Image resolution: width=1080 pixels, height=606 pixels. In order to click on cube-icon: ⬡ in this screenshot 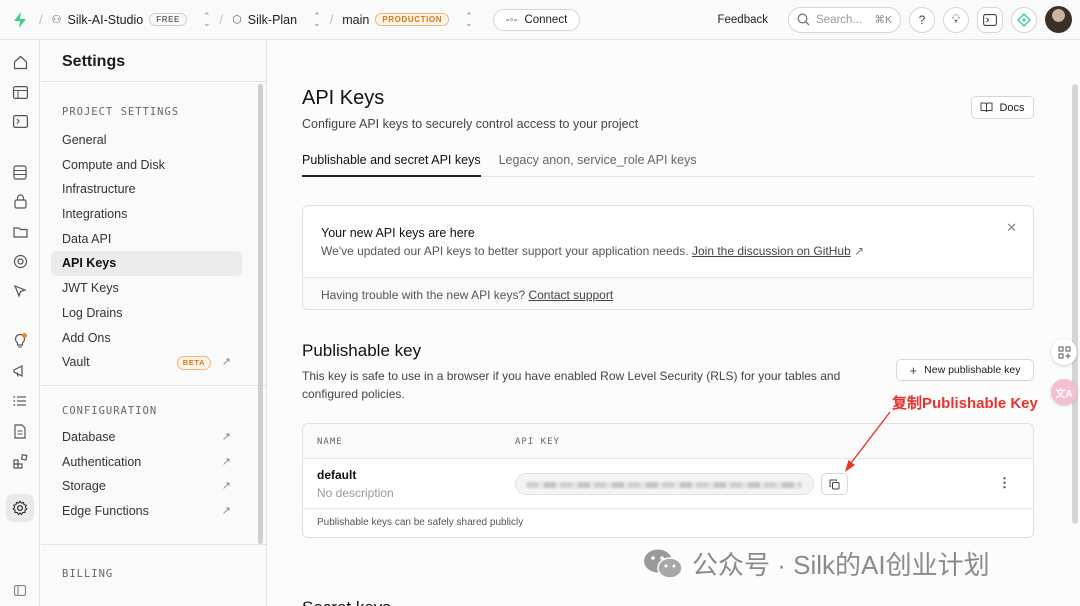, I will do `click(237, 20)`.